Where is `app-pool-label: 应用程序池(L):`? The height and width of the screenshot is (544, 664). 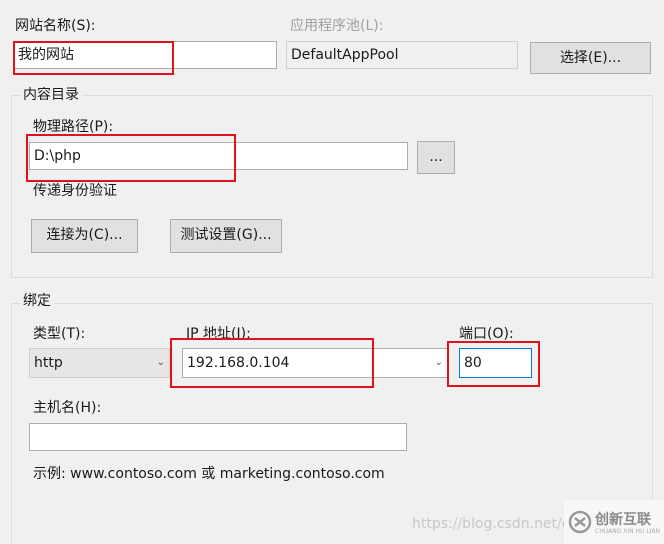 app-pool-label: 应用程序池(L): is located at coordinates (337, 26).